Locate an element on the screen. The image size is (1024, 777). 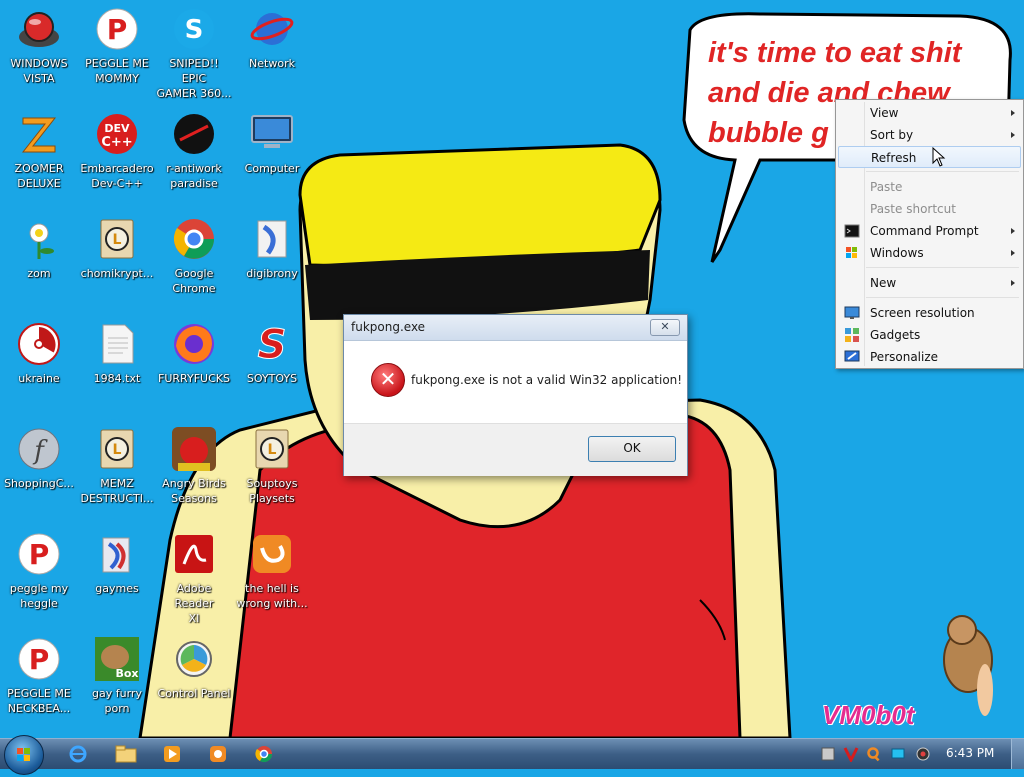
taskbar-clock: 6:43 PM is located at coordinates (970, 753).